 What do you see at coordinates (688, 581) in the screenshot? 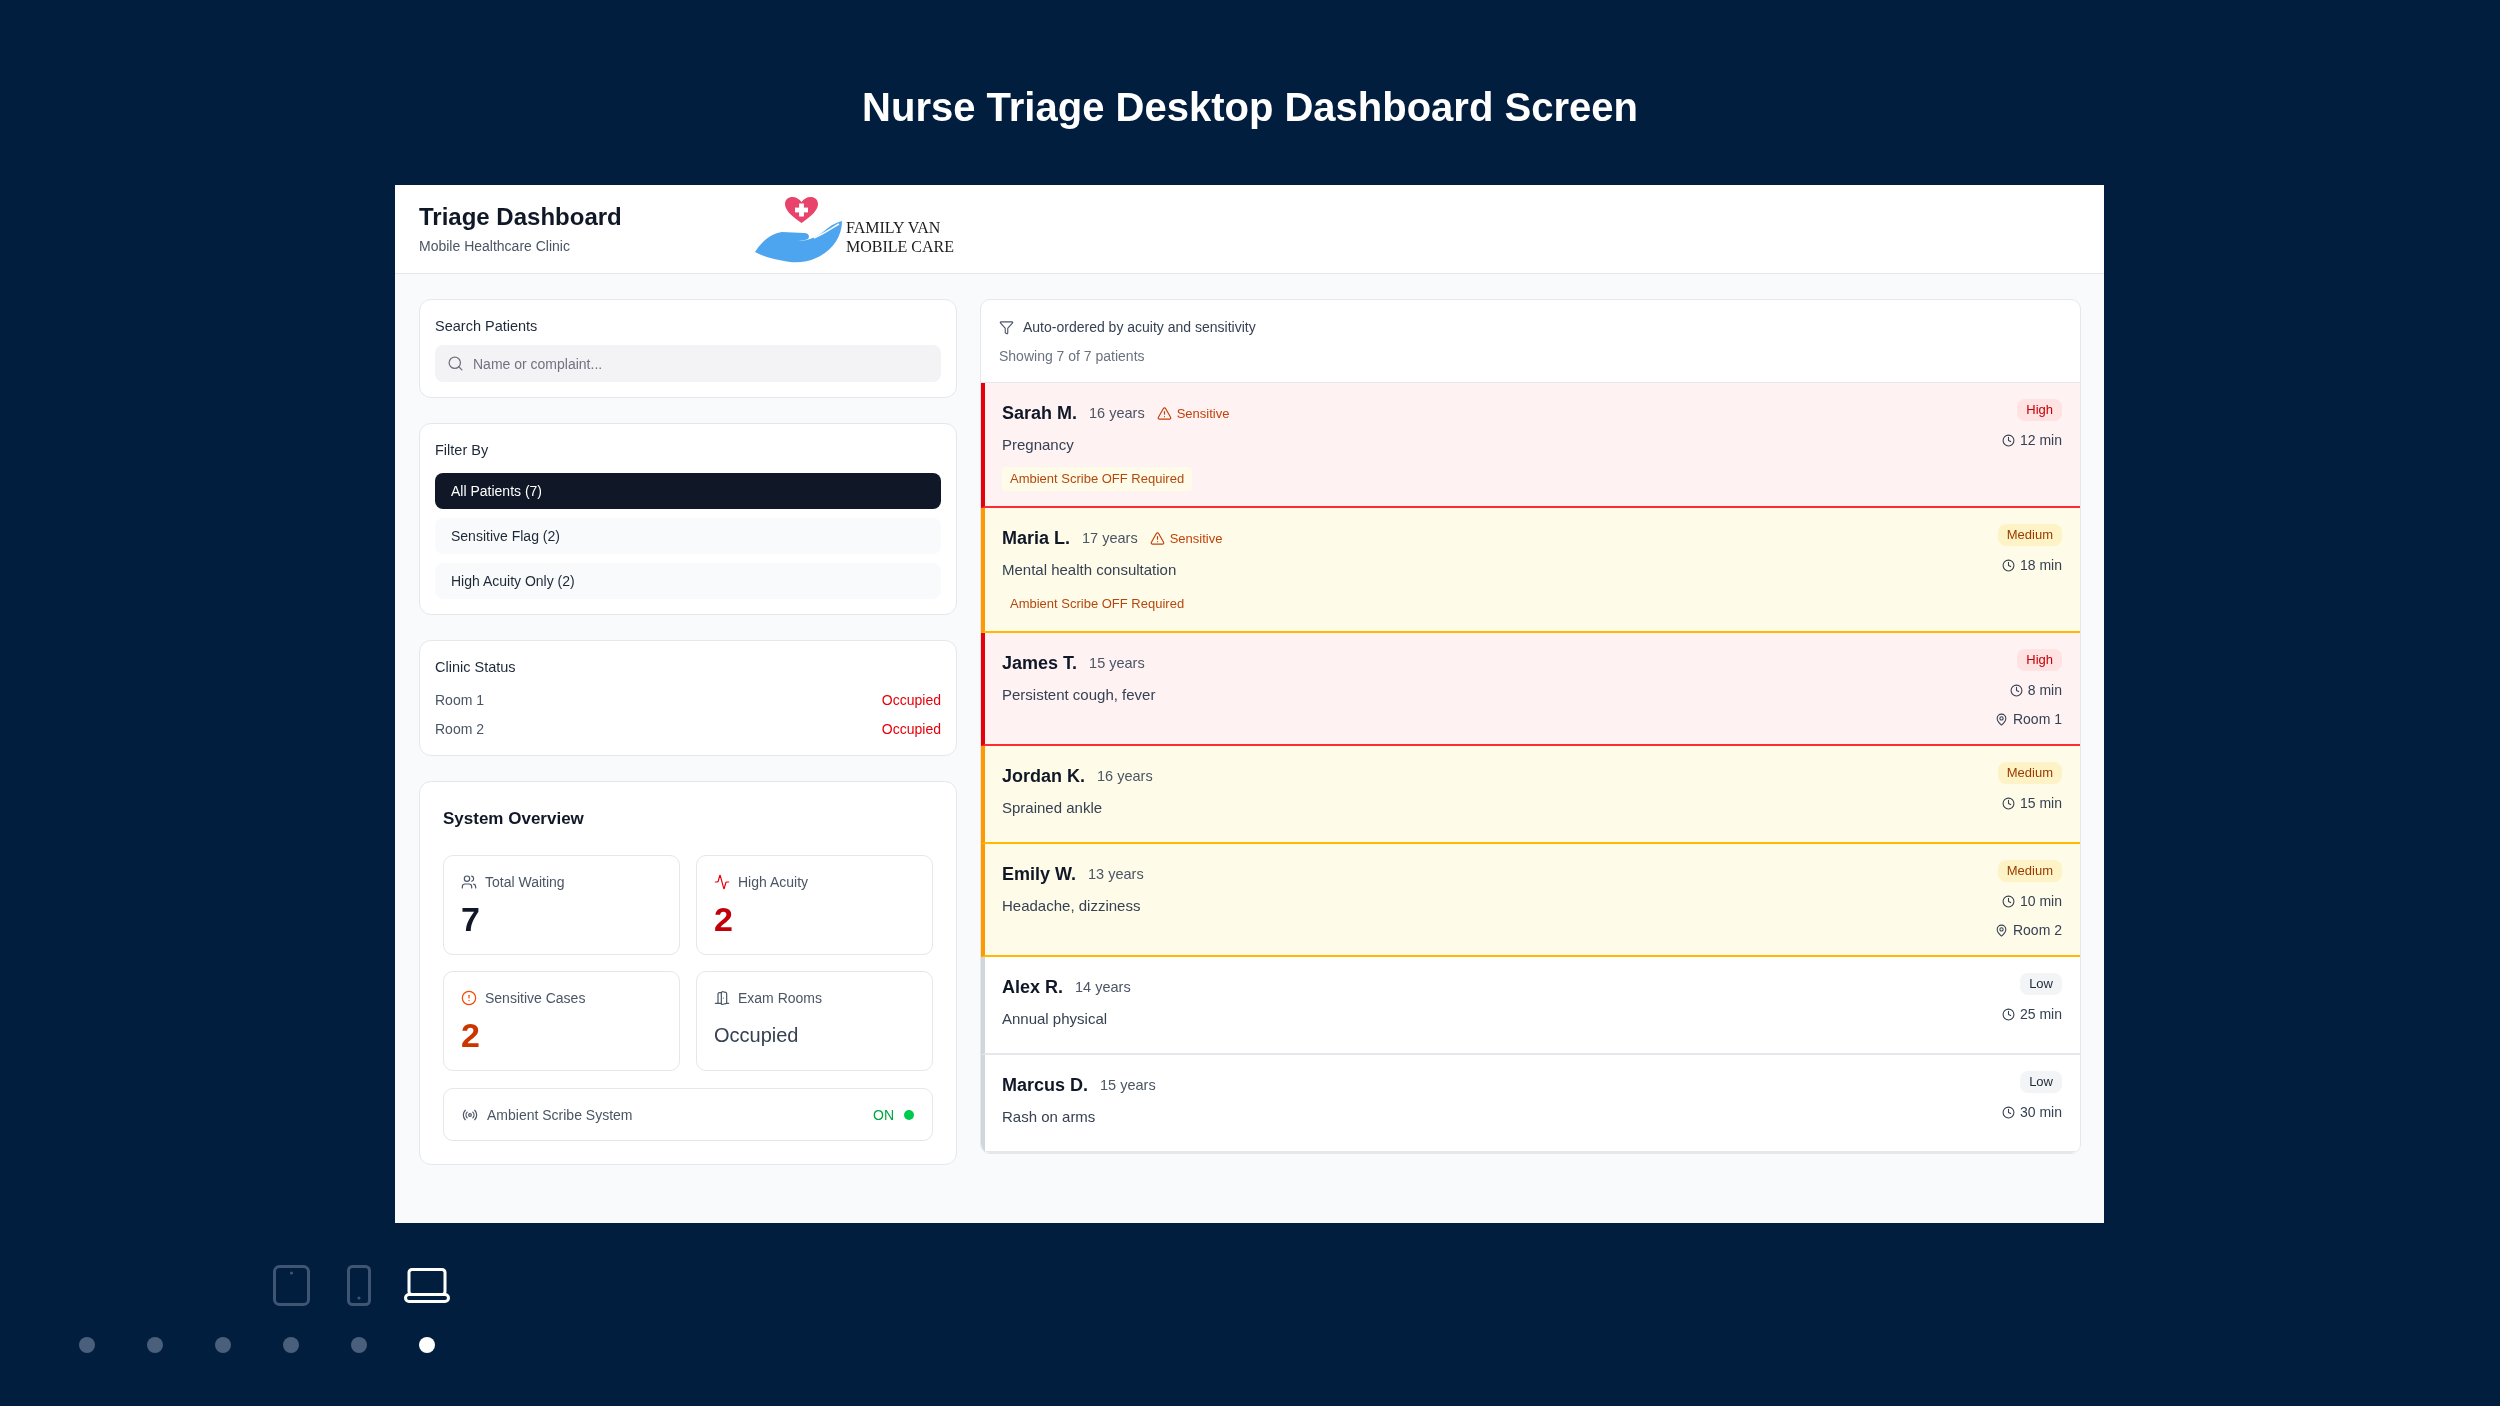
I see `filter-option: High Acuity Only (2)` at bounding box center [688, 581].